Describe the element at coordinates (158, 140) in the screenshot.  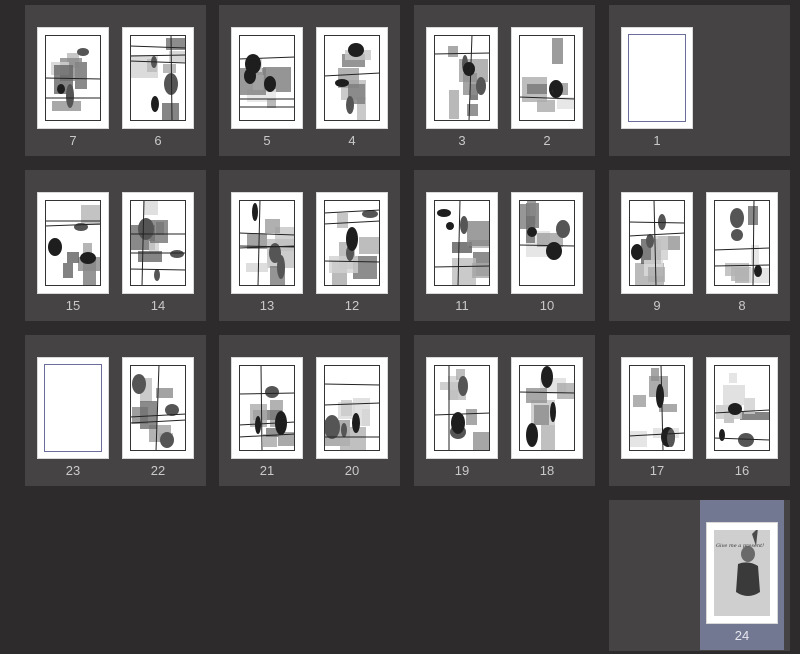
I see `page-number-label: 6` at that location.